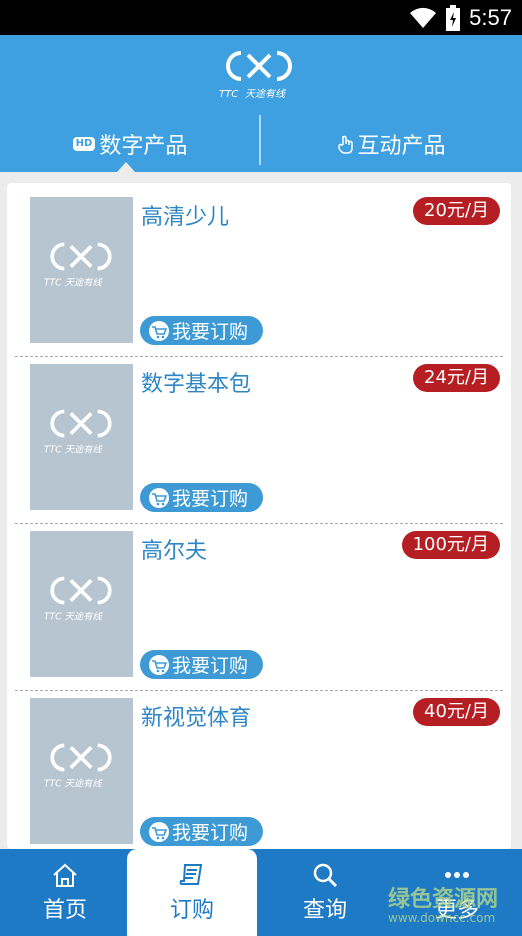  I want to click on status-bar: 5:57, so click(261, 17).